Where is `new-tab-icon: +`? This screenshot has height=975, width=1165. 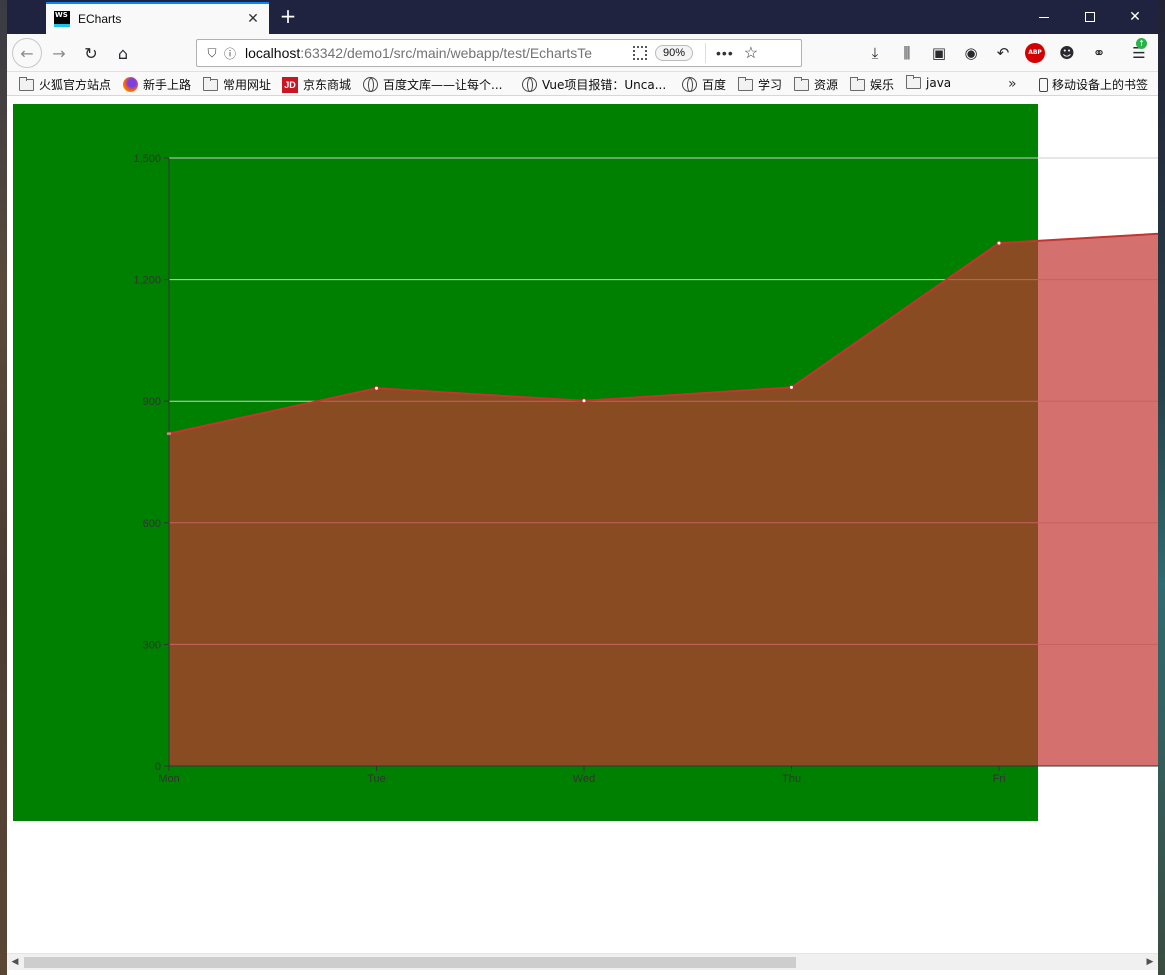 new-tab-icon: + is located at coordinates (288, 16).